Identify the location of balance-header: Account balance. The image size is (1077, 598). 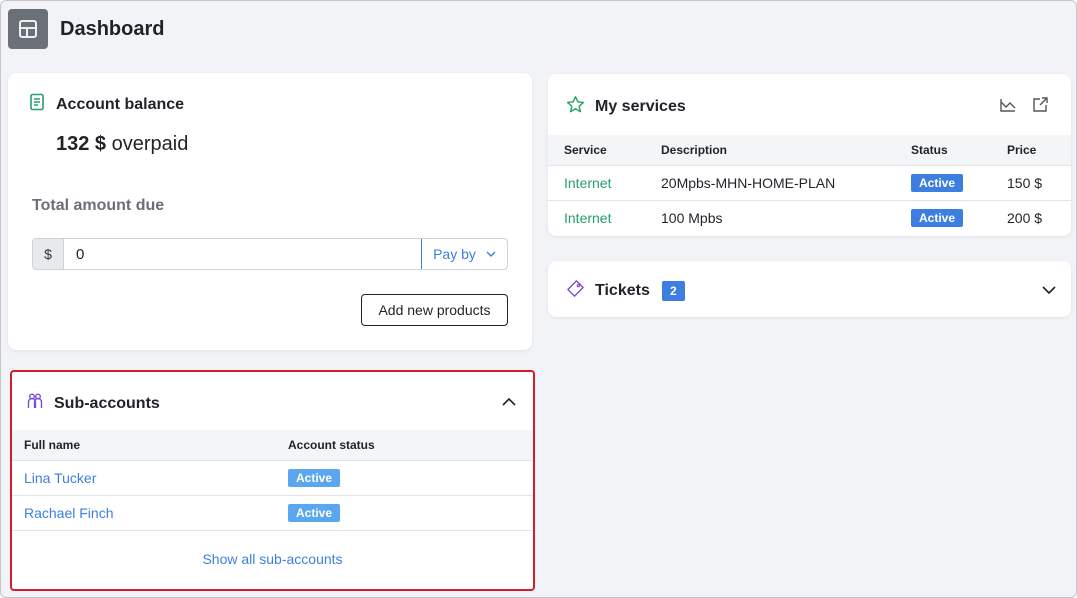
(106, 104).